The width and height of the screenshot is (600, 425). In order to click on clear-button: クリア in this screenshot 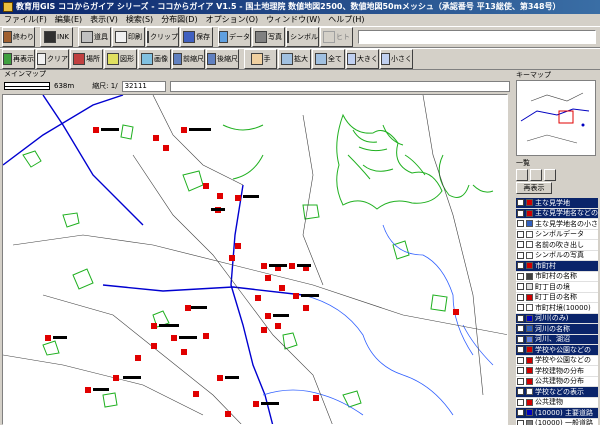, I will do `click(52, 59)`.